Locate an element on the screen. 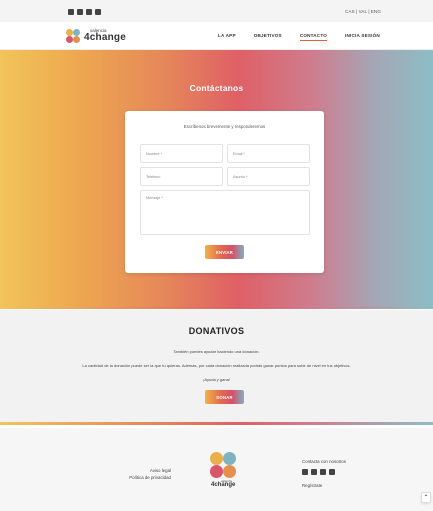 Image resolution: width=433 pixels, height=511 pixels. footer-logo-flower-icon is located at coordinates (223, 465).